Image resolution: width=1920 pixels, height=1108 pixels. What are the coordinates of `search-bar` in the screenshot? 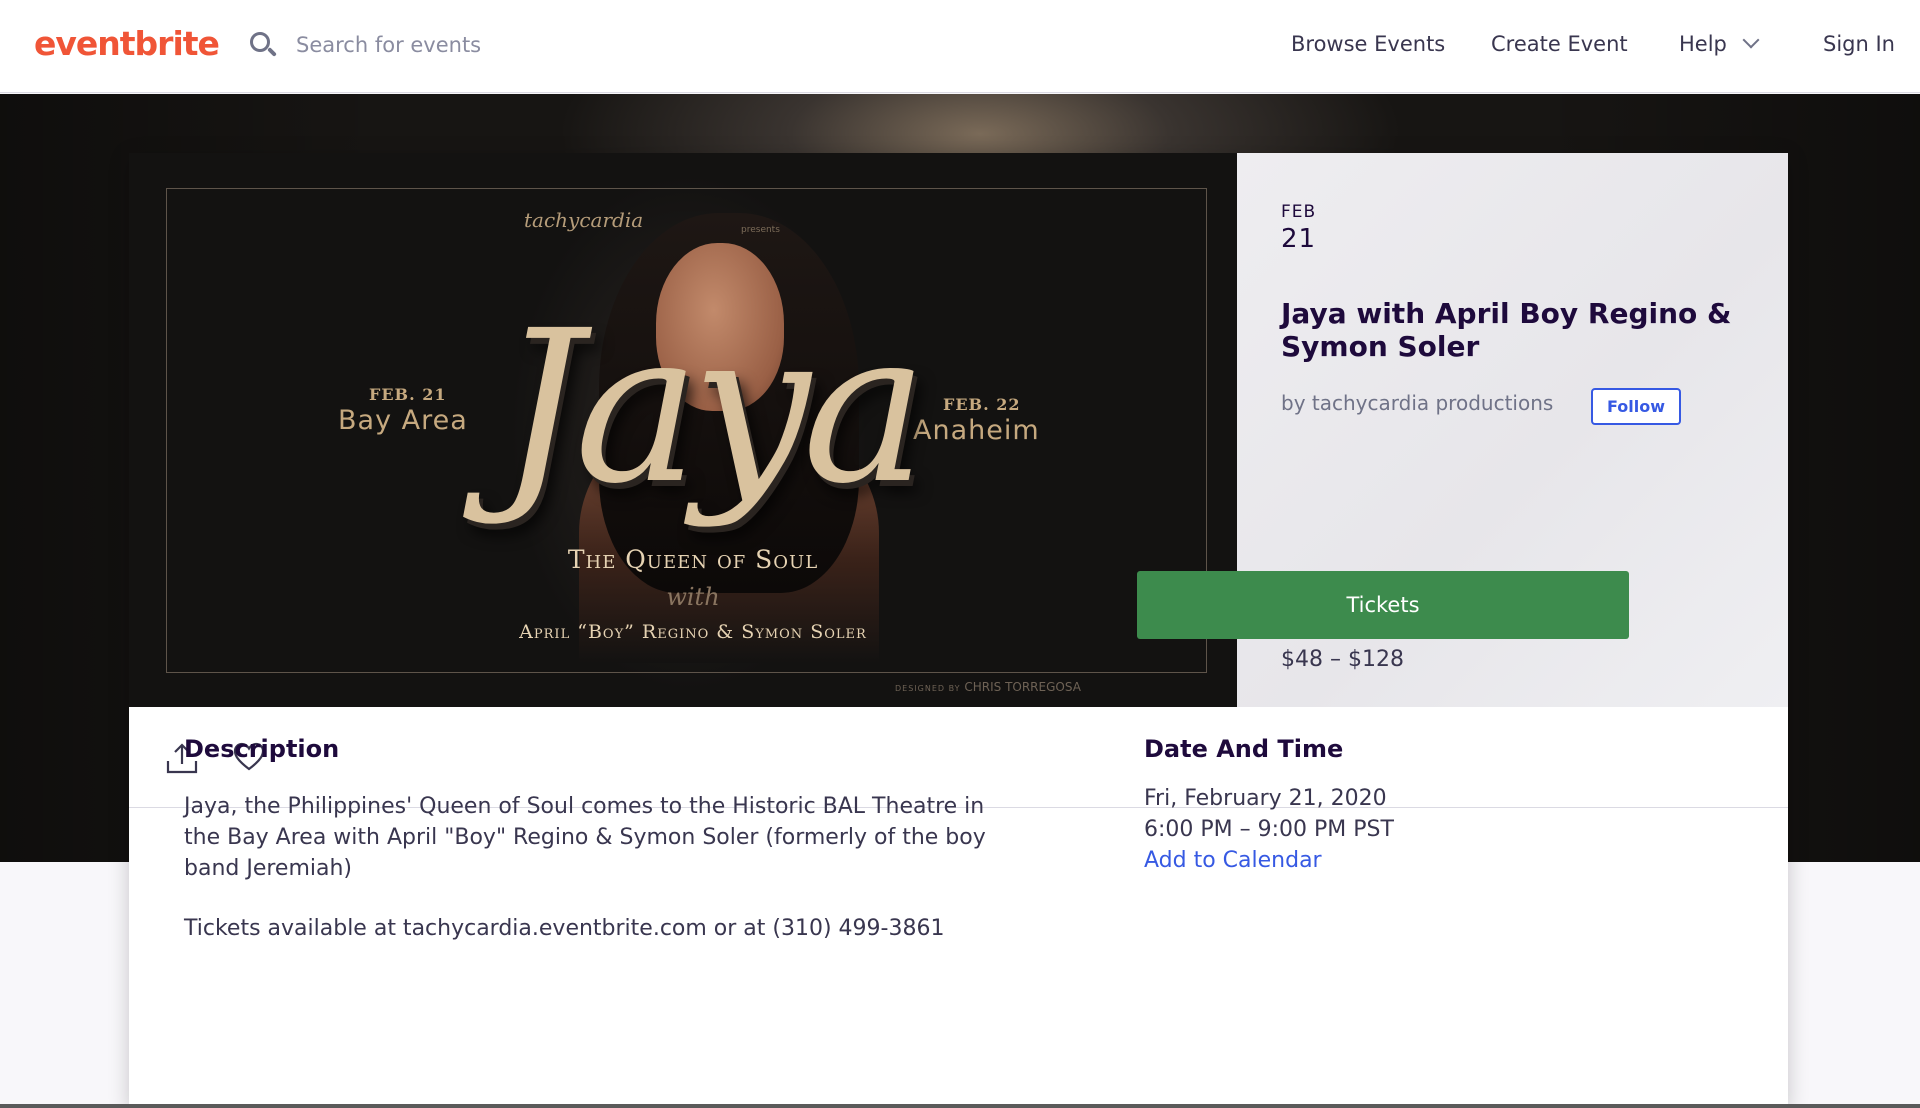 It's located at (472, 45).